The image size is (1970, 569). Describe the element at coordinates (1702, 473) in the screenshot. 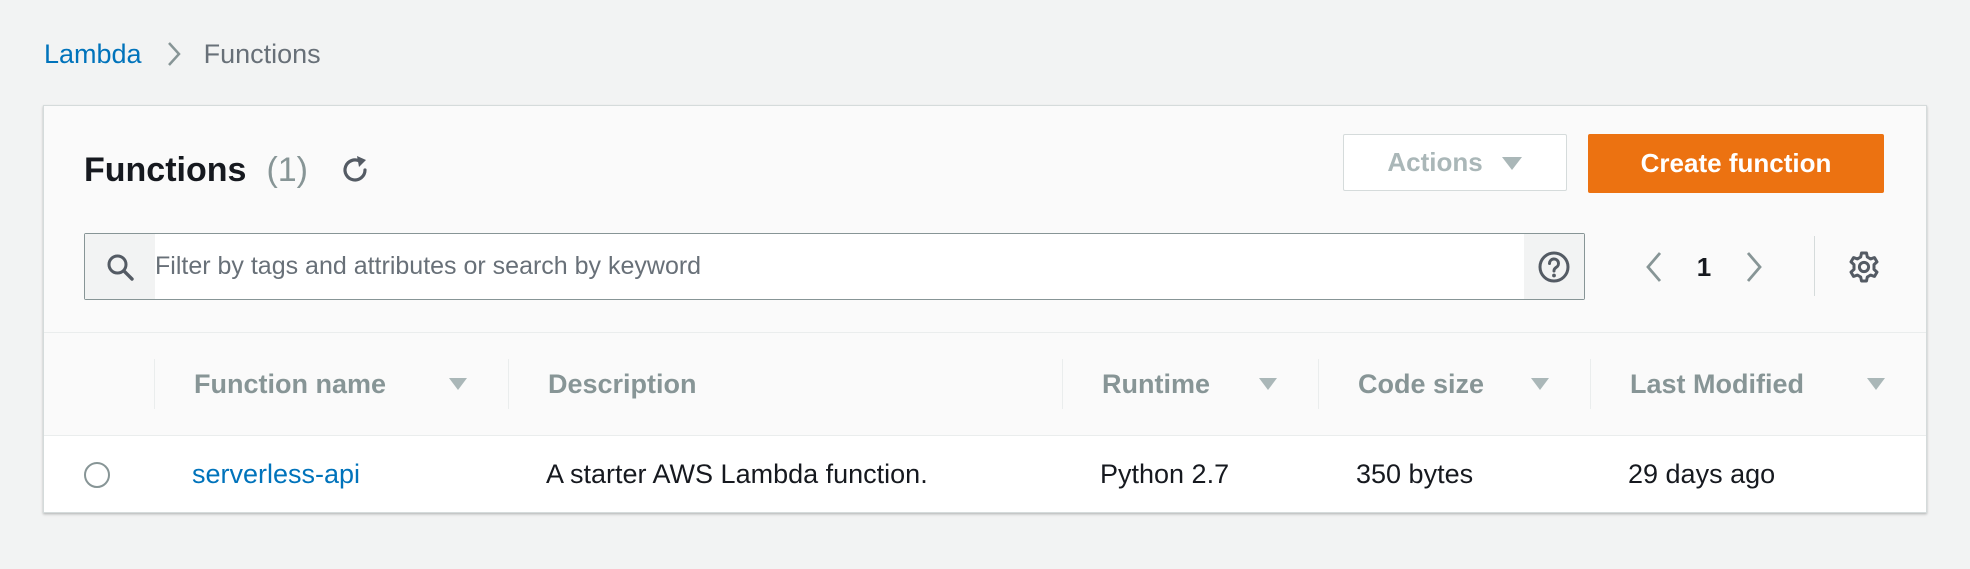

I see `function-last-modified: 29 days ago` at that location.